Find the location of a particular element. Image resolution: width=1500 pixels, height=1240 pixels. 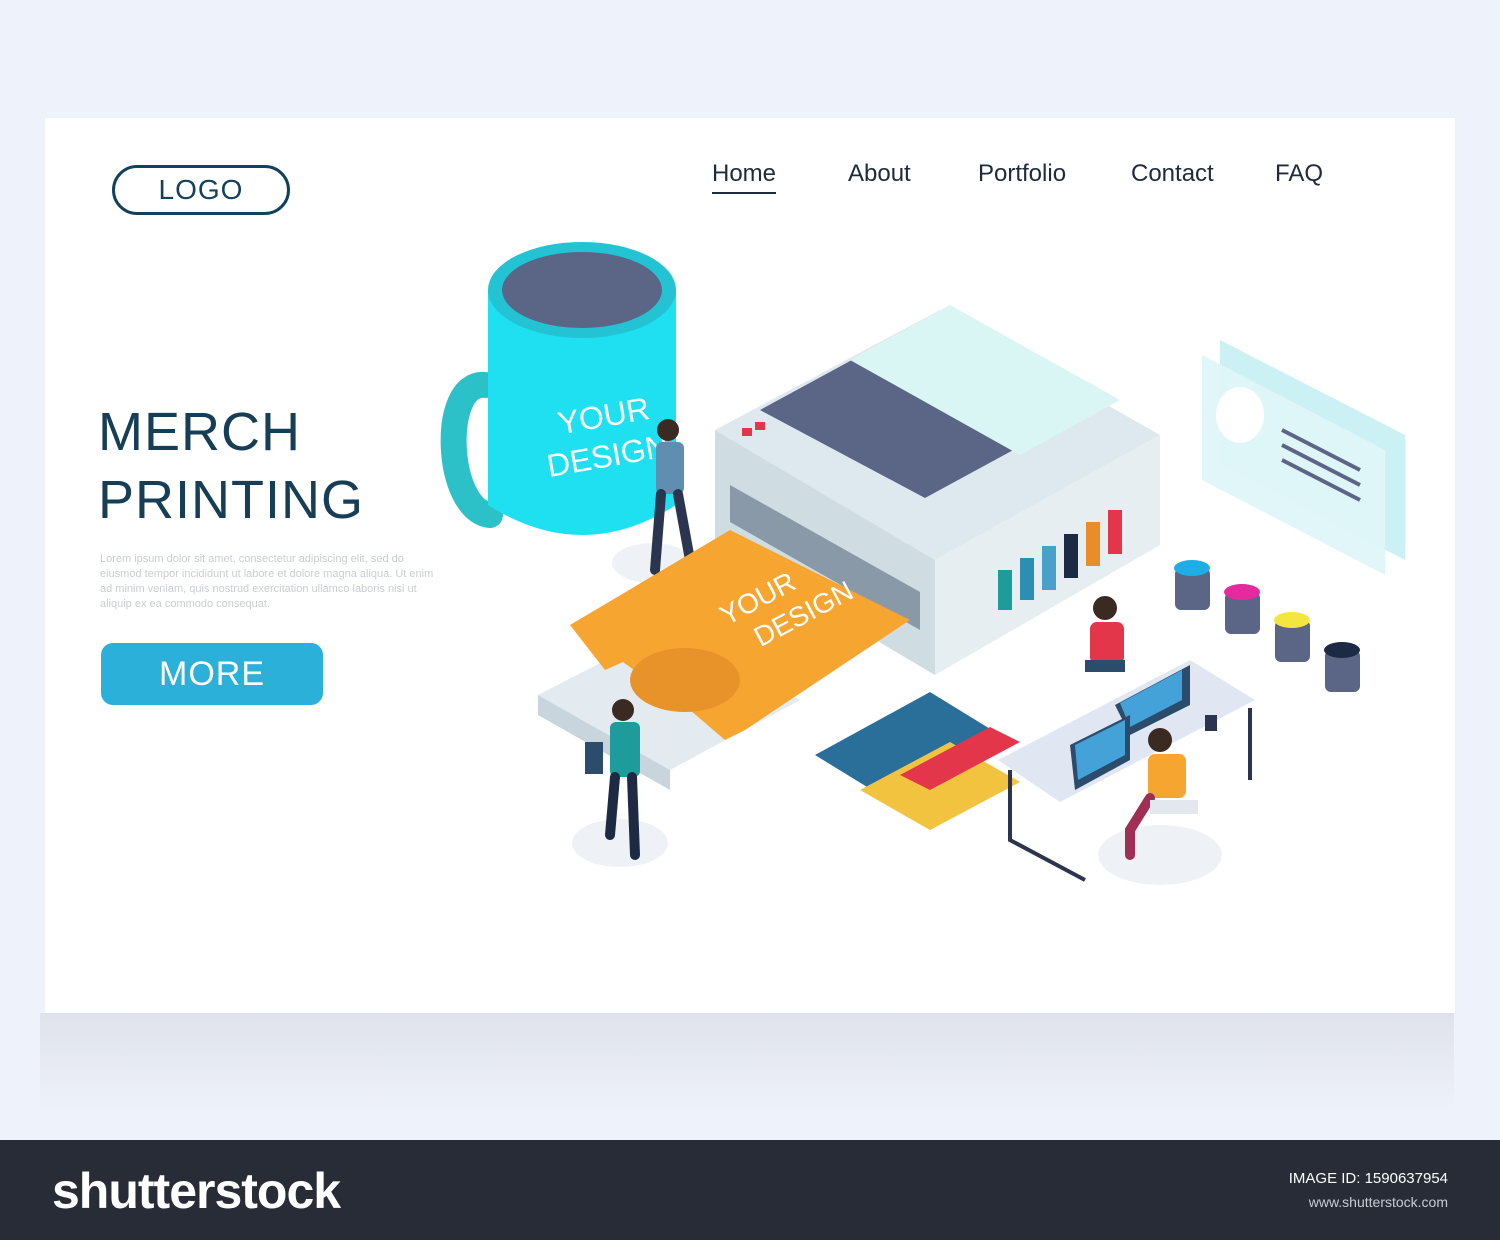

title-line-1: MERCH is located at coordinates (199, 432).